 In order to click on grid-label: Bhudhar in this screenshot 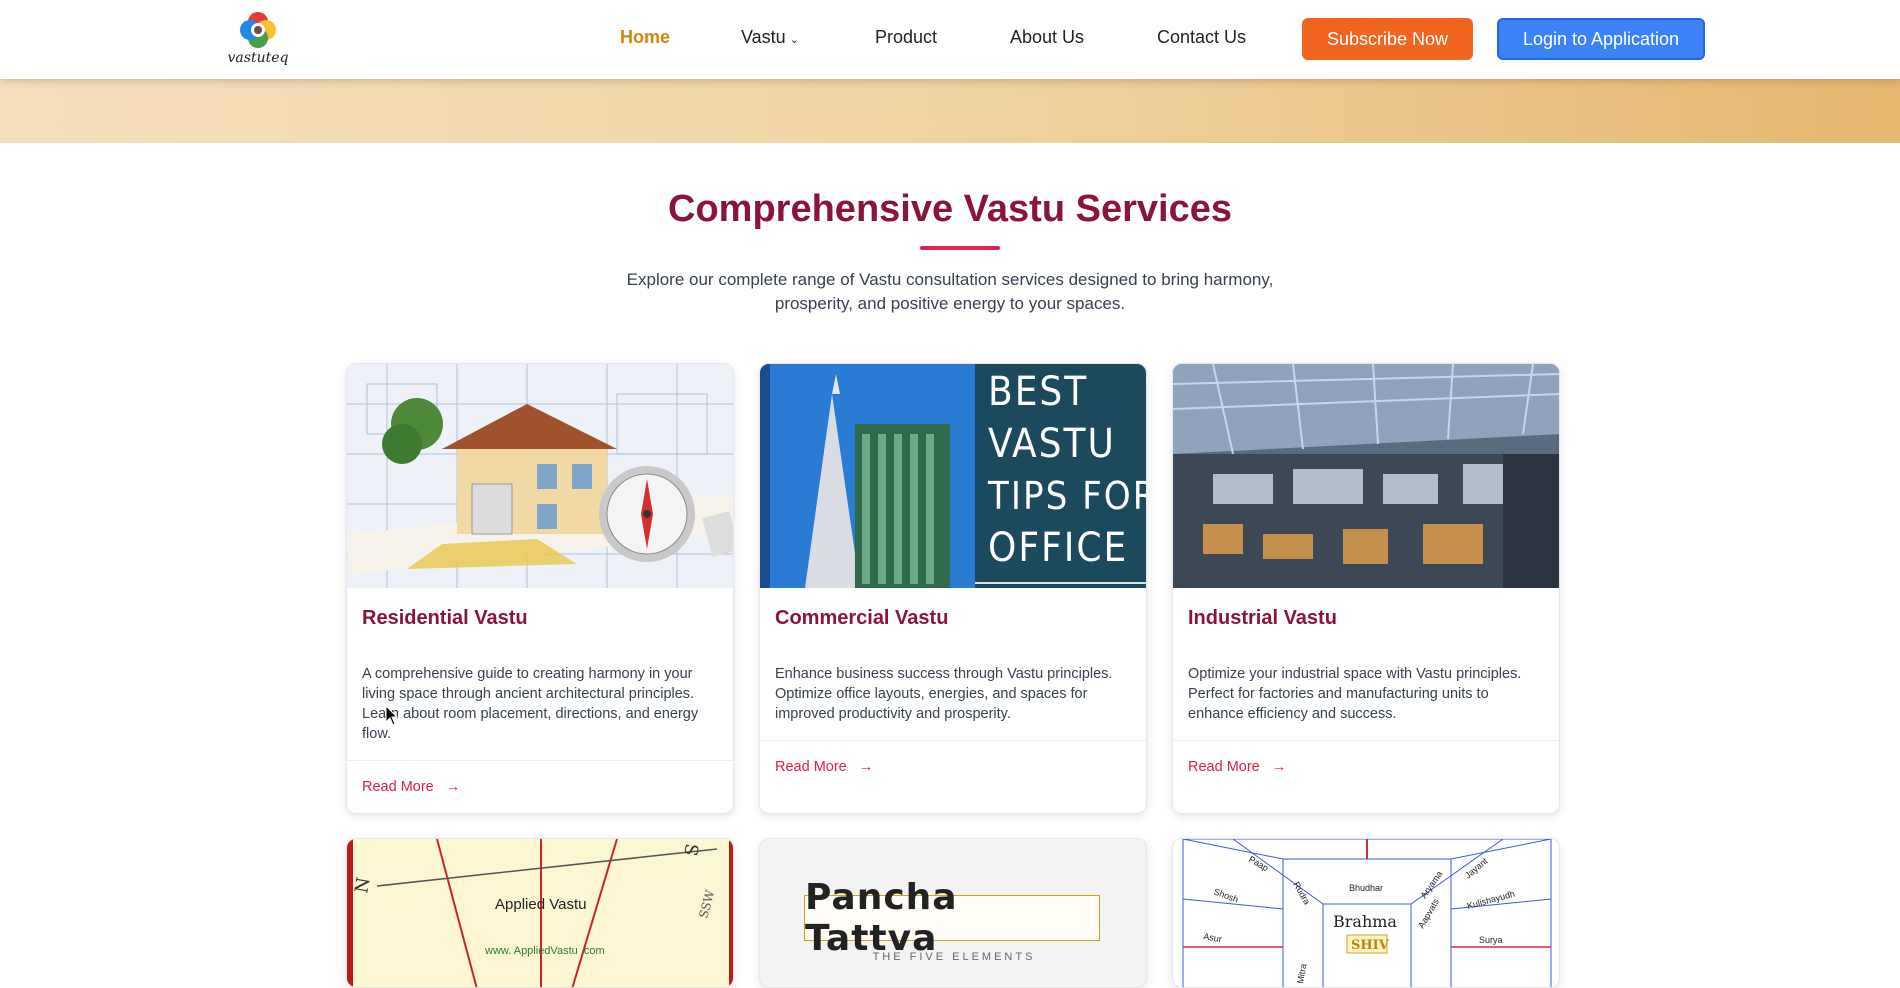, I will do `click(1366, 888)`.